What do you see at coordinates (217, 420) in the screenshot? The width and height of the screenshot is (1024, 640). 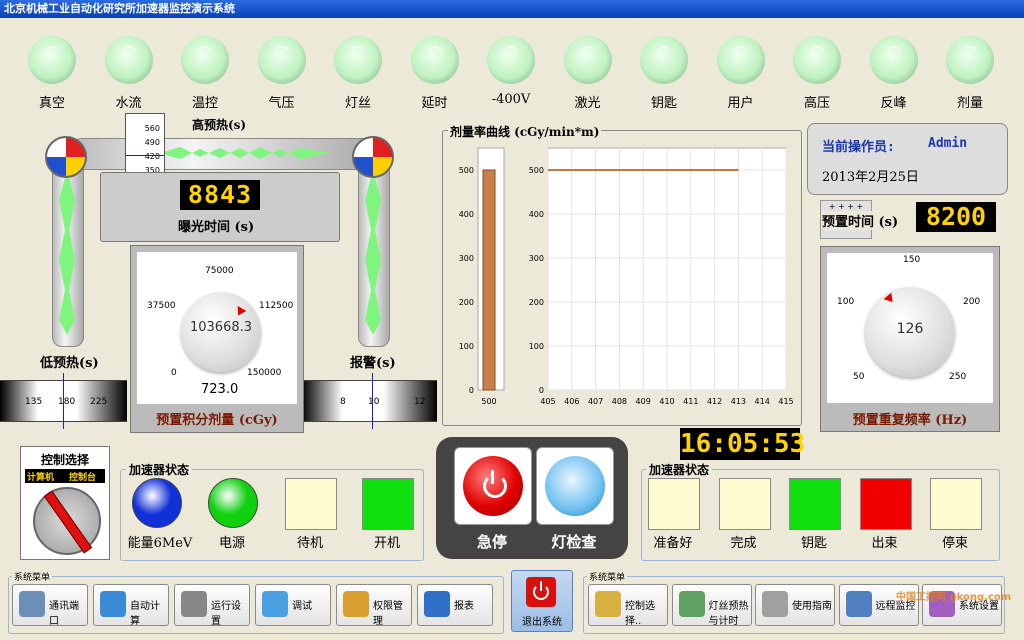 I see `dose-label: 预置积分剂量 (cGy)` at bounding box center [217, 420].